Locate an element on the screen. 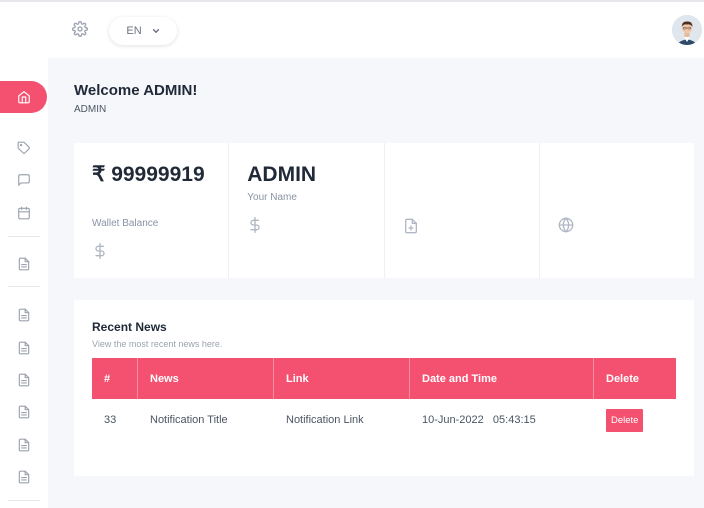 This screenshot has width=704, height=508. column-header-news: News is located at coordinates (206, 378).